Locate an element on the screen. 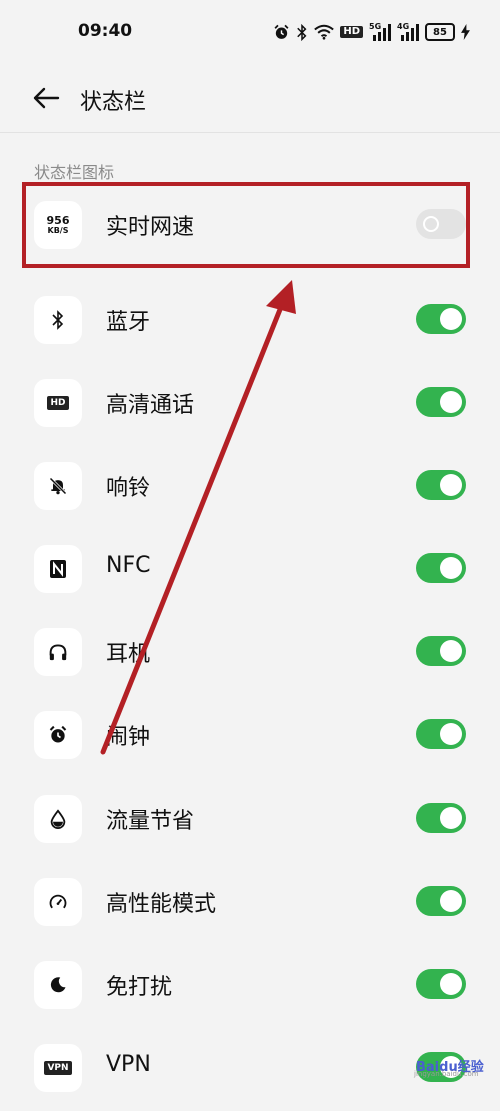  setting-label: 免打扰 is located at coordinates (139, 987).